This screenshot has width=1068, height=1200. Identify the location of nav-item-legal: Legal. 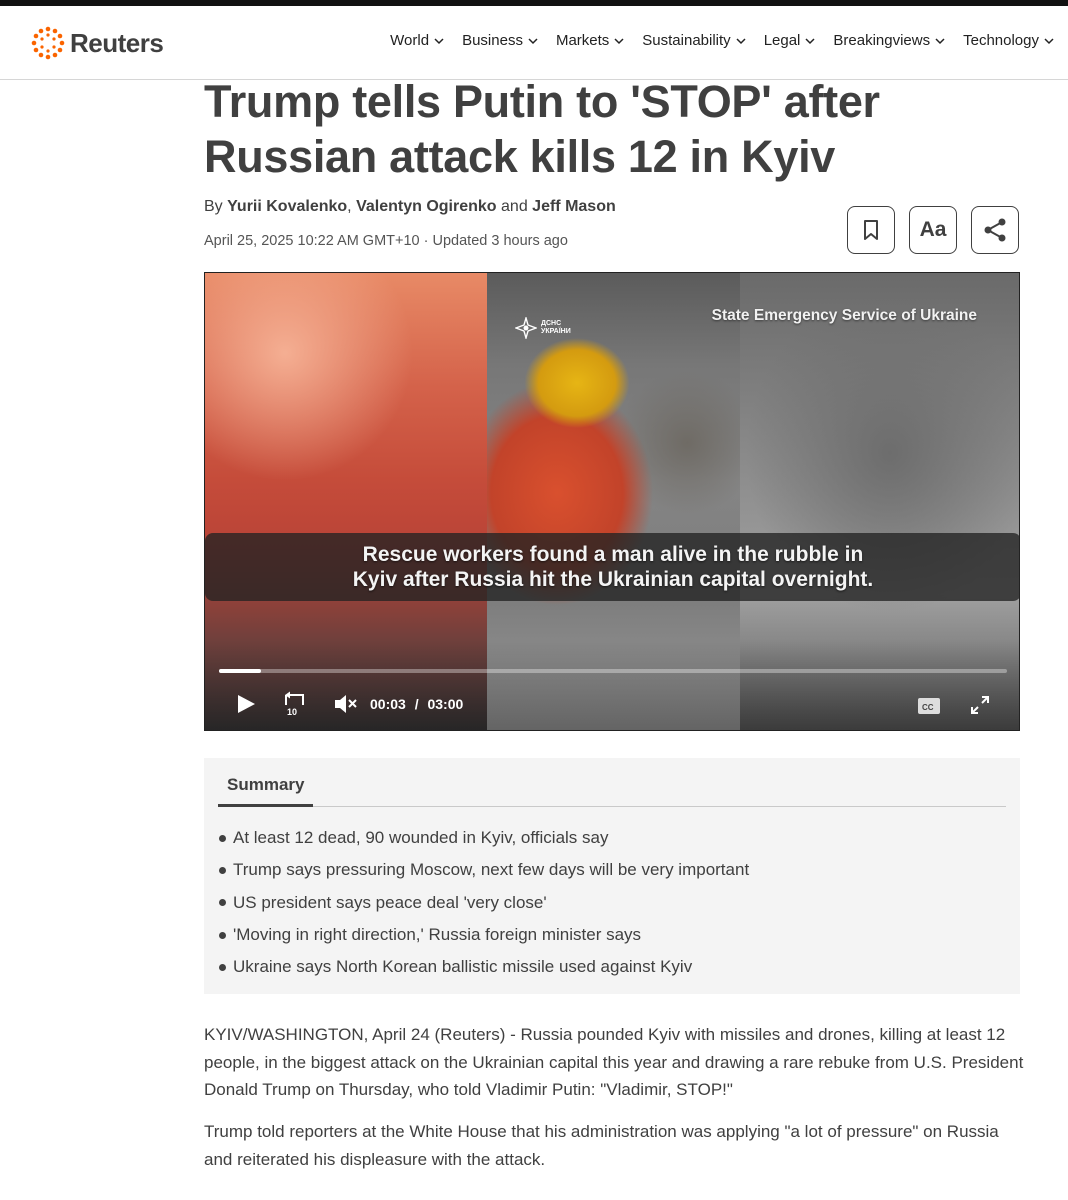
(790, 40).